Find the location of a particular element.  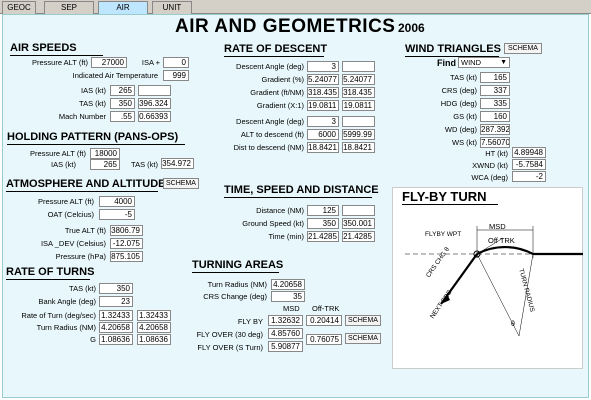

tsd-gs-input: 350 is located at coordinates (323, 223).